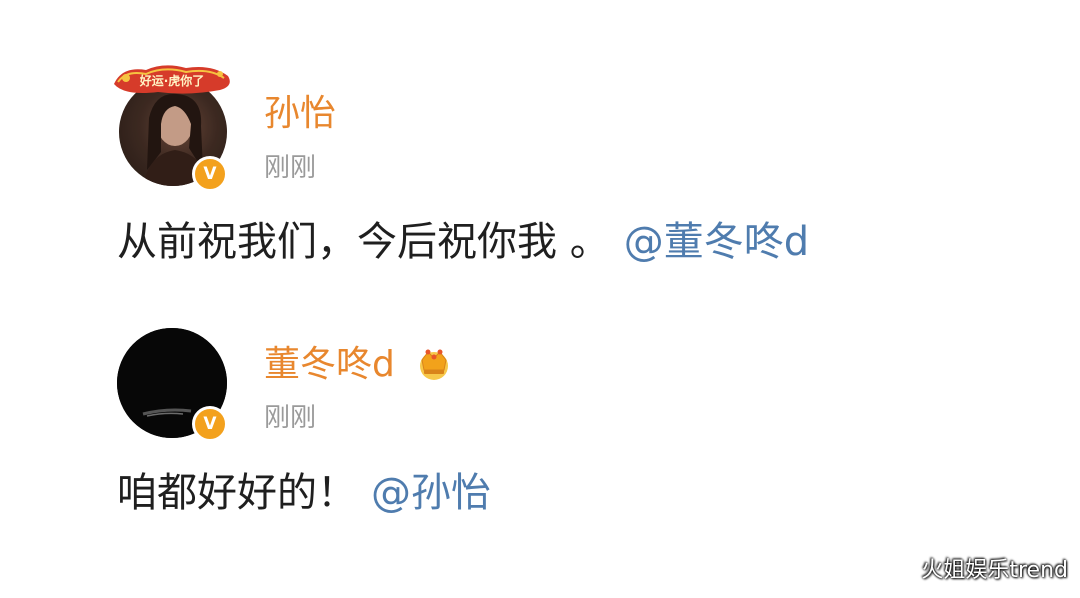 The width and height of the screenshot is (1080, 598). What do you see at coordinates (237, 493) in the screenshot?
I see `post-text: 咱都好好的！` at bounding box center [237, 493].